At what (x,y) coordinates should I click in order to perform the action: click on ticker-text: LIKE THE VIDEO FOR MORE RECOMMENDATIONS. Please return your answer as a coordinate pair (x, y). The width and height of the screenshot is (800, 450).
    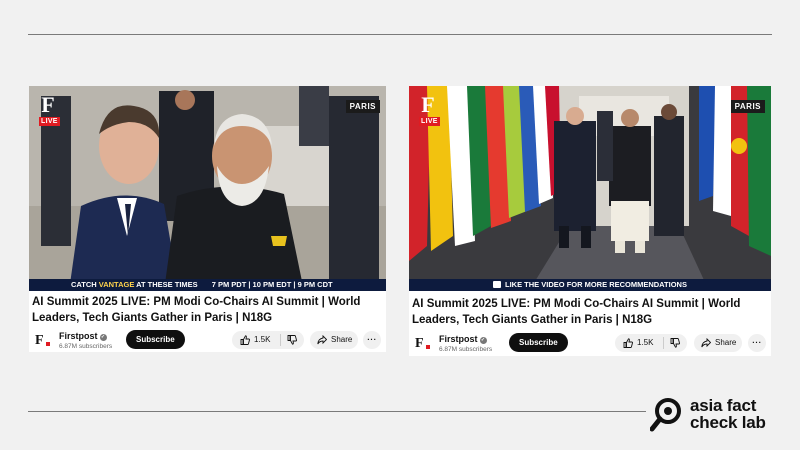
    Looking at the image, I should click on (596, 284).